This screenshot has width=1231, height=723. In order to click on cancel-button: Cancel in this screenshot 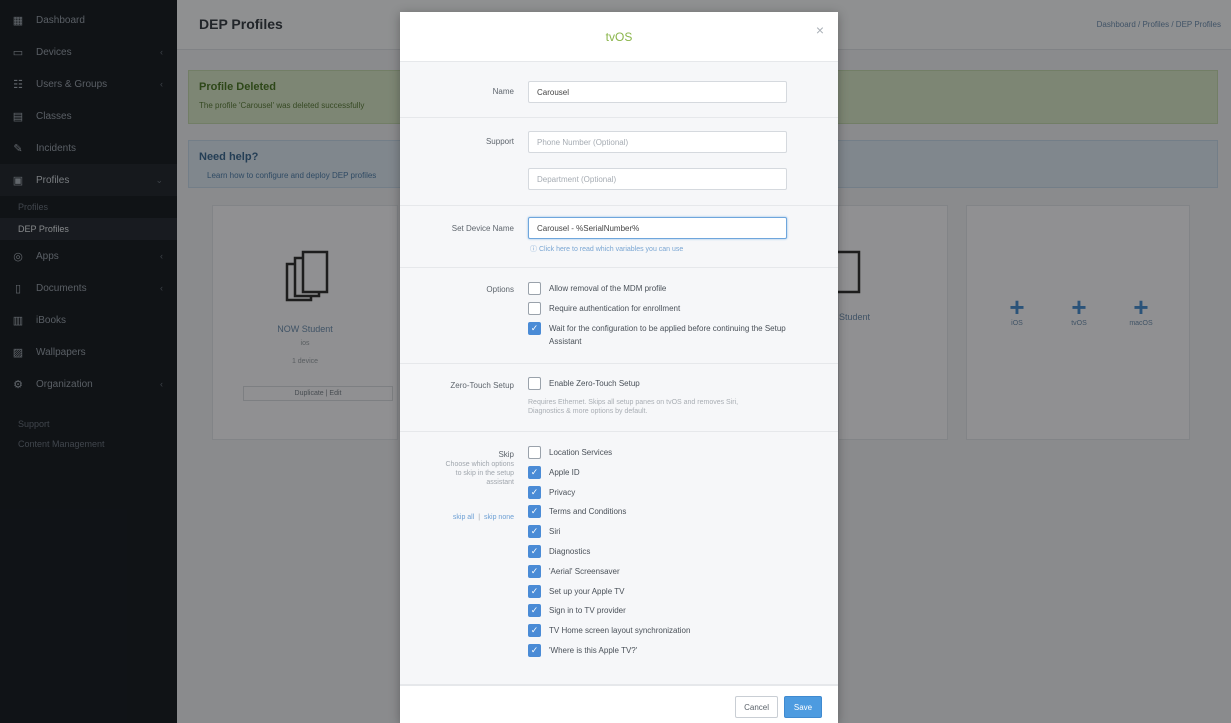, I will do `click(756, 707)`.